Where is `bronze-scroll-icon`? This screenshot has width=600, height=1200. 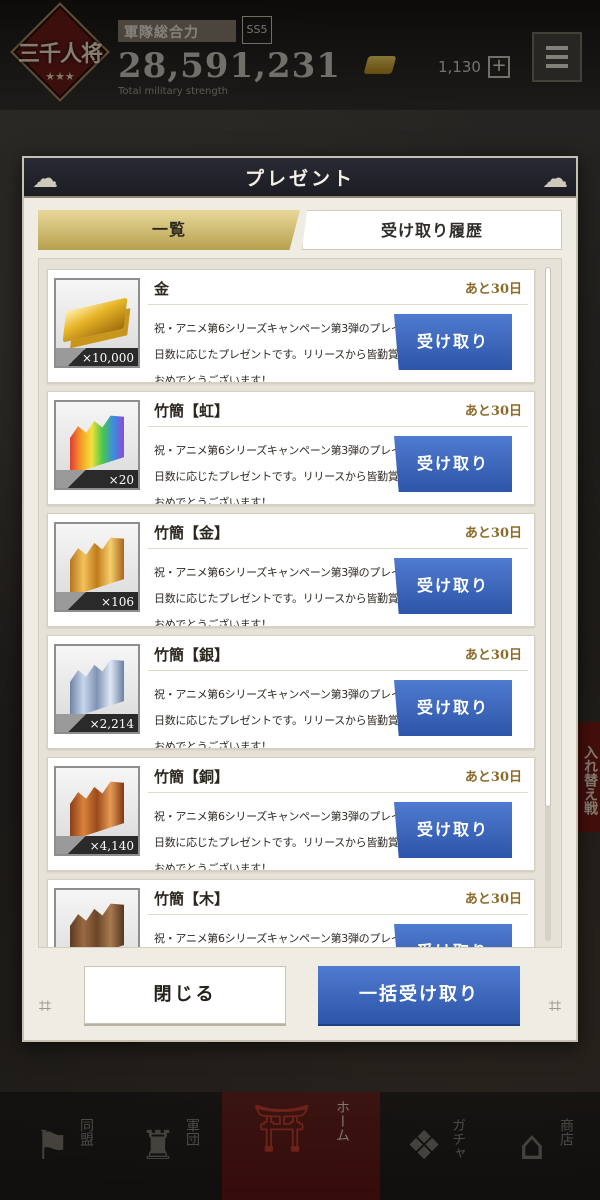
bronze-scroll-icon is located at coordinates (97, 809).